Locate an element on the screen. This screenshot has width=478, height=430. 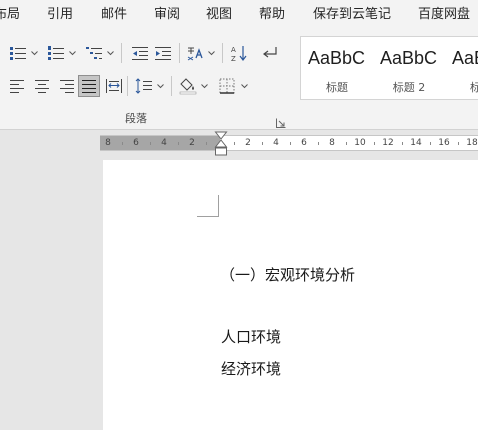
show-hide-marks-button is located at coordinates (270, 53).